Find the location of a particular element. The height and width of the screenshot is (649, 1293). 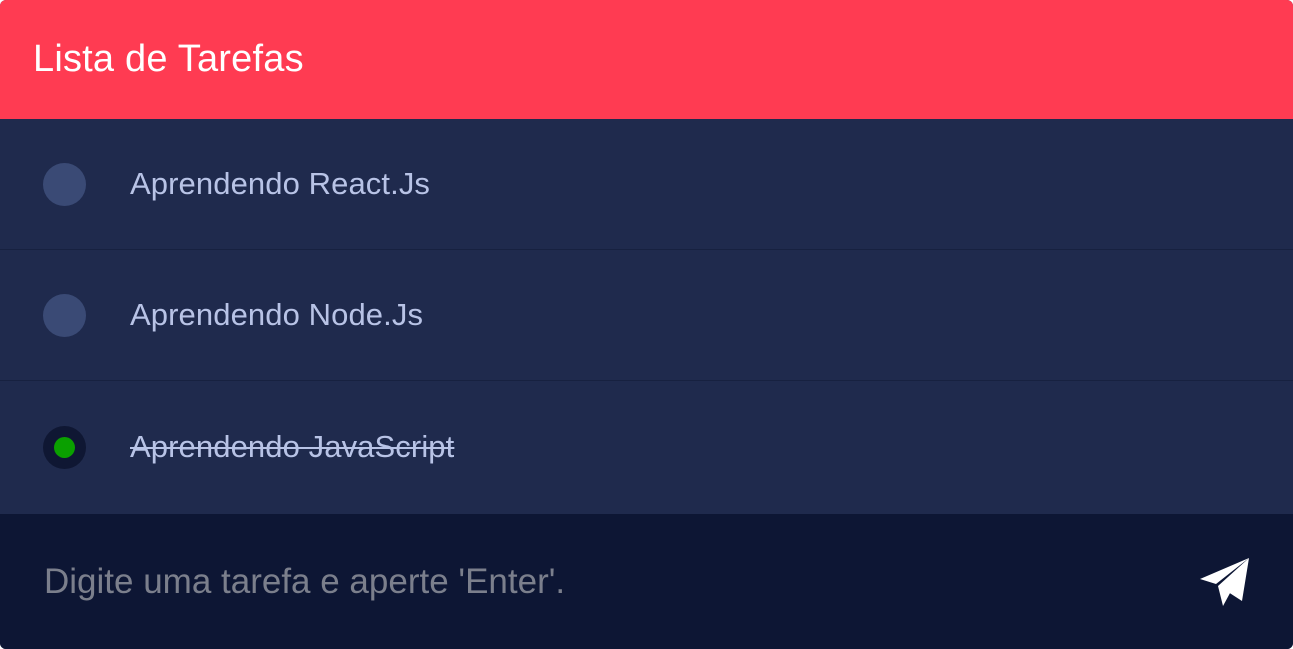

send-button is located at coordinates (1225, 582).